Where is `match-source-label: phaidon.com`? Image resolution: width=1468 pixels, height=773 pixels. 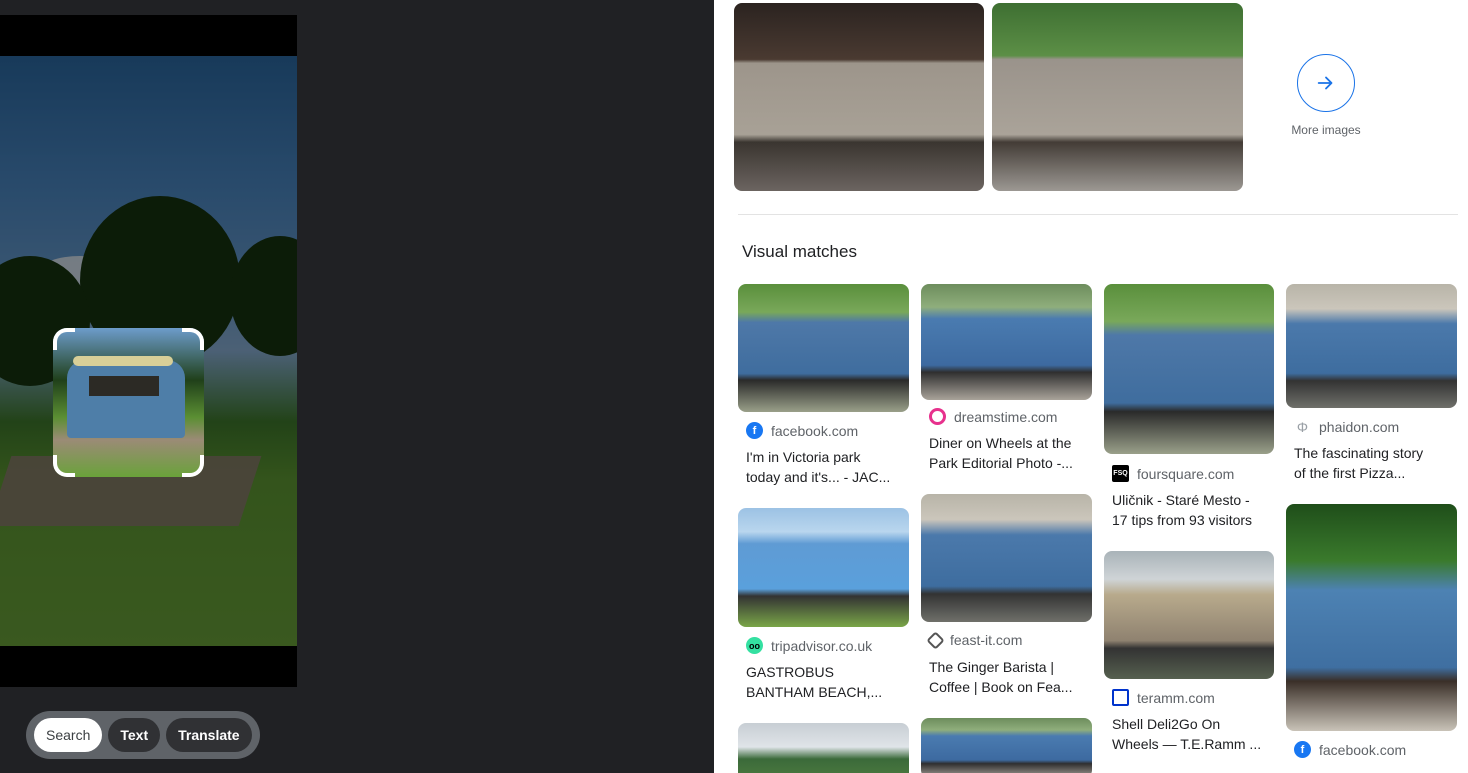 match-source-label: phaidon.com is located at coordinates (1359, 426).